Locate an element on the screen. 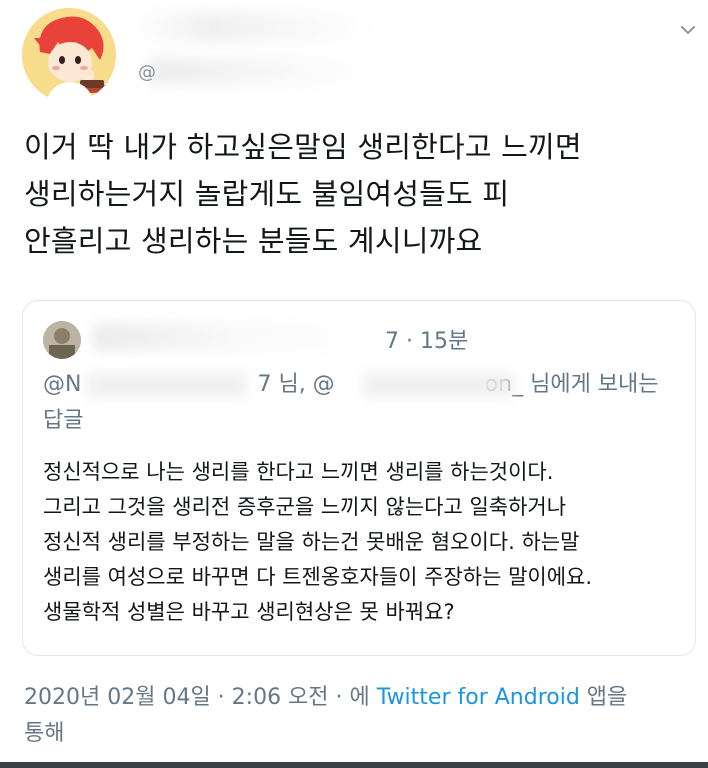  tweet-date: 2020년 02월 04일 · 2:06 오전 · 에 is located at coordinates (200, 697).